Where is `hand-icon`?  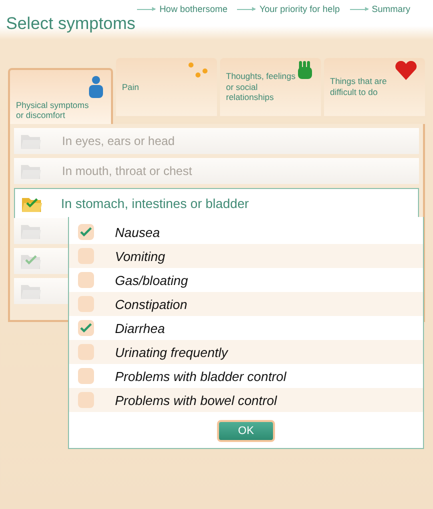 hand-icon is located at coordinates (305, 70).